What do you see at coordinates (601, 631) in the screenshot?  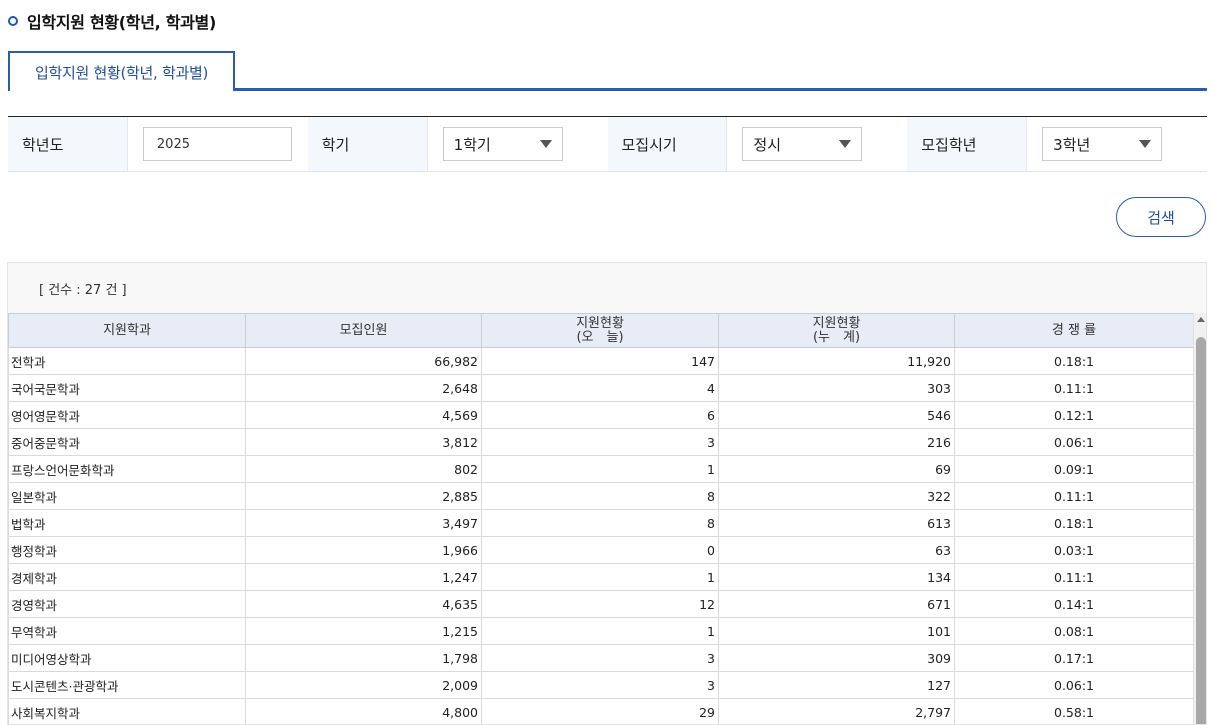 I see `table-row: 무역학과 1,215 1 101 0.08:1` at bounding box center [601, 631].